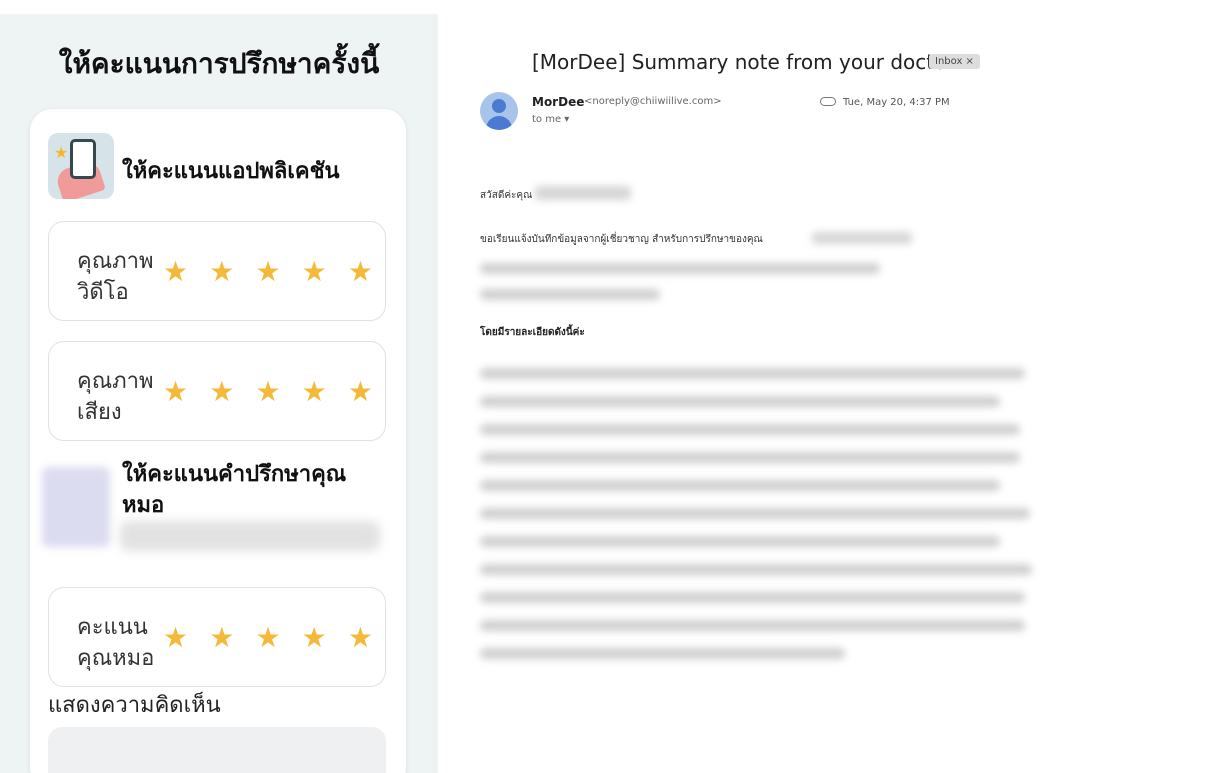  I want to click on attachment-icon, so click(828, 101).